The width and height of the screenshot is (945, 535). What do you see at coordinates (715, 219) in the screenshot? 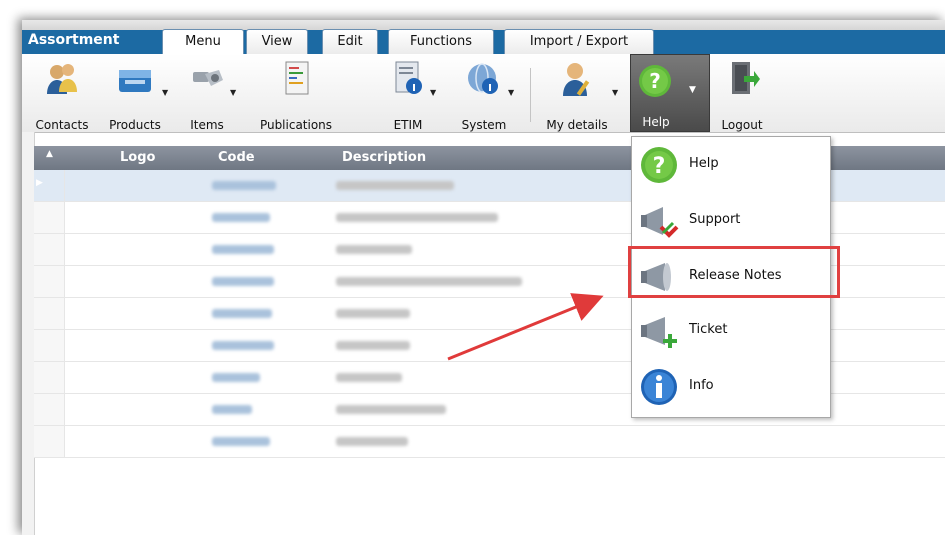
I see `menu-item-support-label: Support` at bounding box center [715, 219].